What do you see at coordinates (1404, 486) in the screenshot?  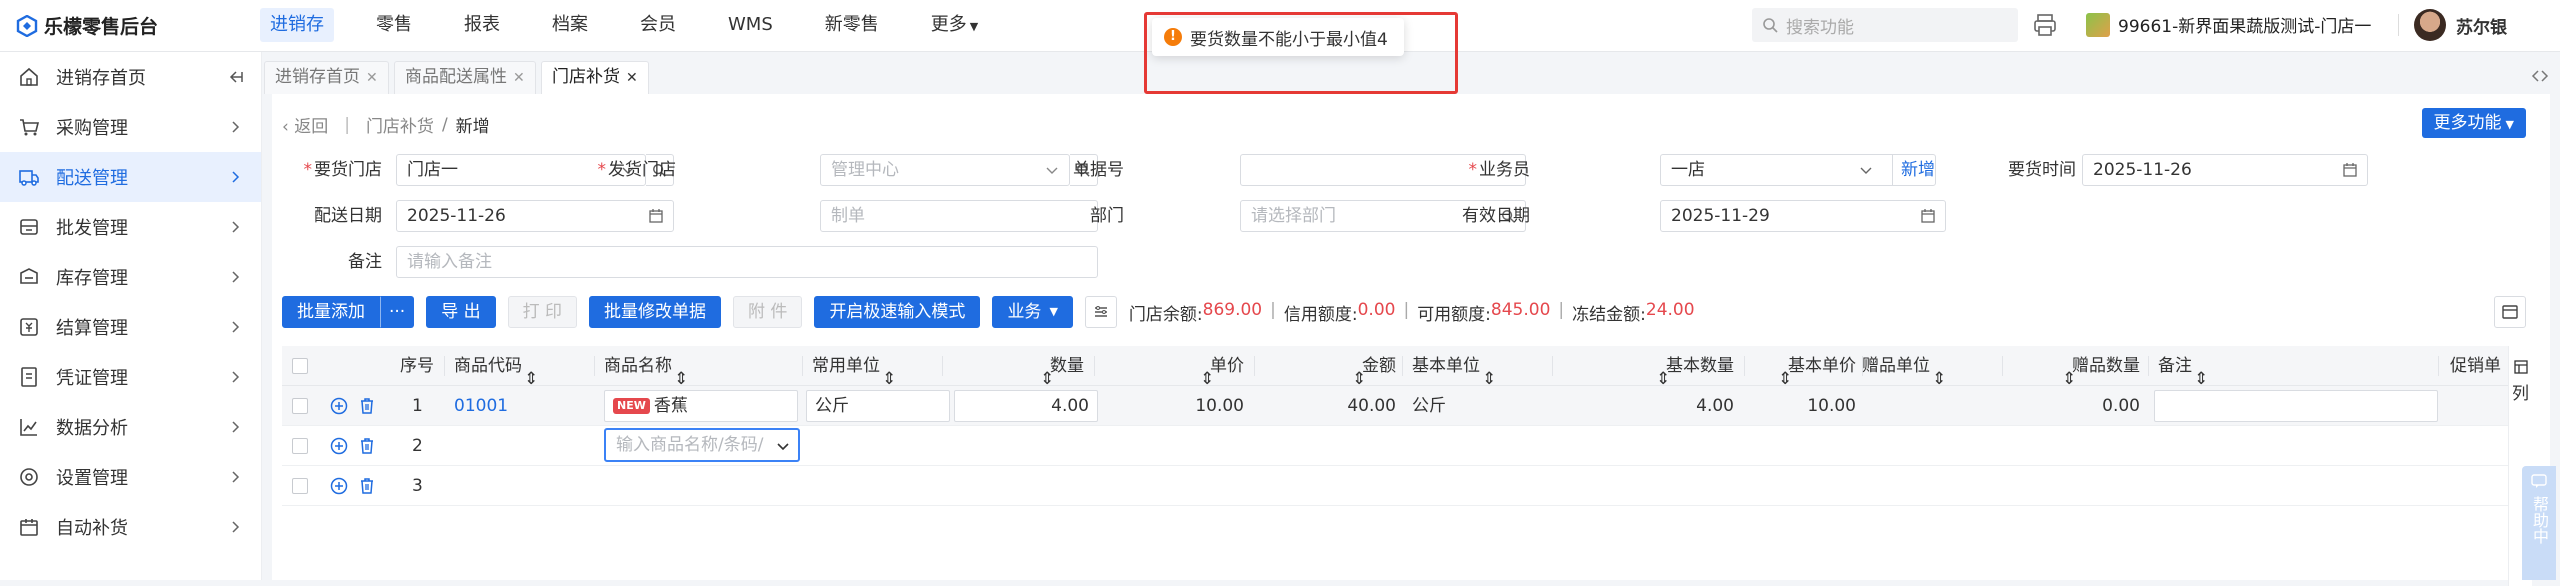 I see `table-row: 3` at bounding box center [1404, 486].